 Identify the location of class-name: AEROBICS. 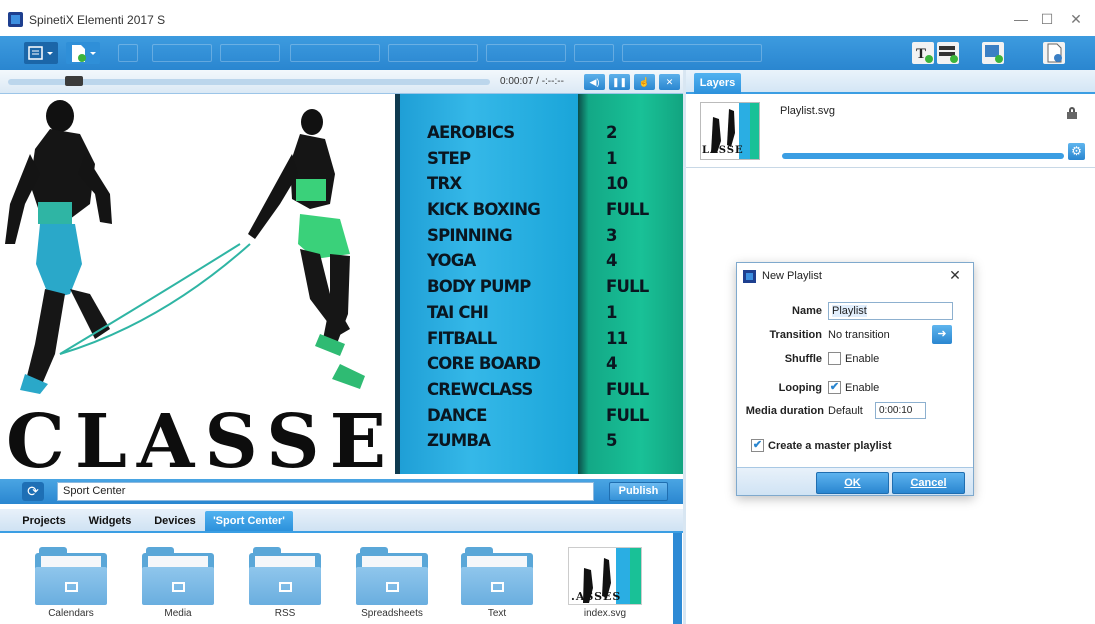
(471, 132).